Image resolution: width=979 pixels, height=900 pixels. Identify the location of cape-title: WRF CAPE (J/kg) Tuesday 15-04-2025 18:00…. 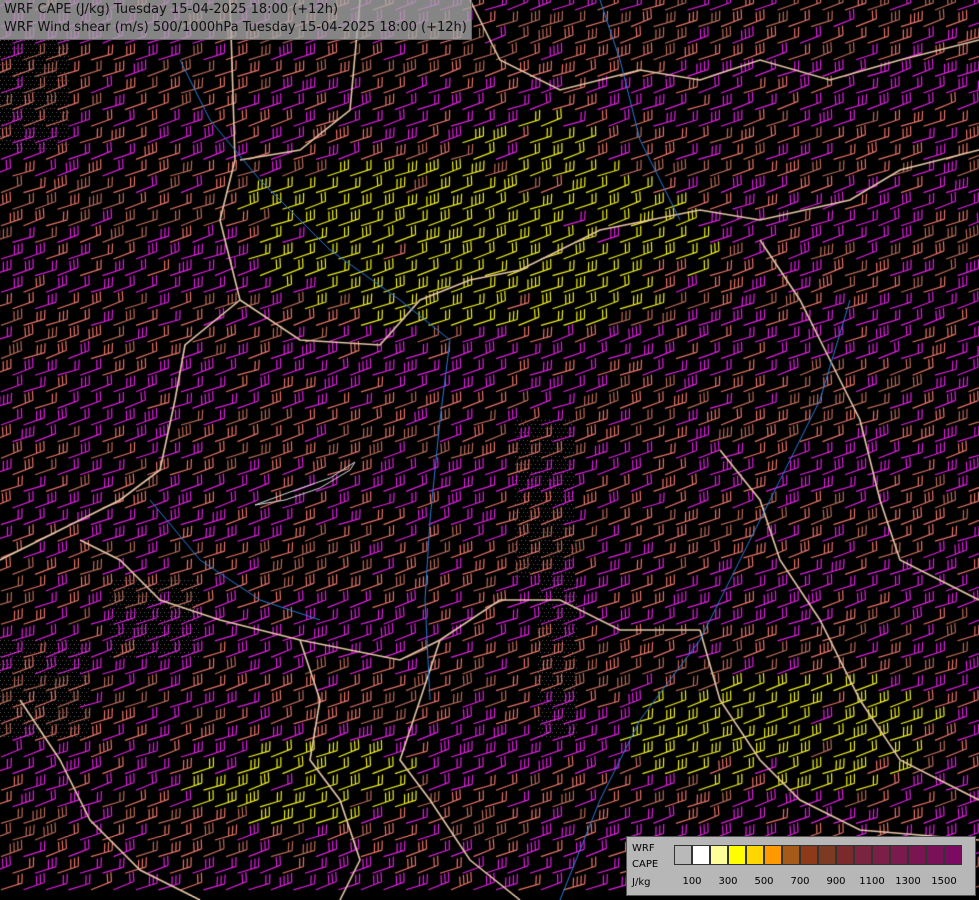
(171, 9).